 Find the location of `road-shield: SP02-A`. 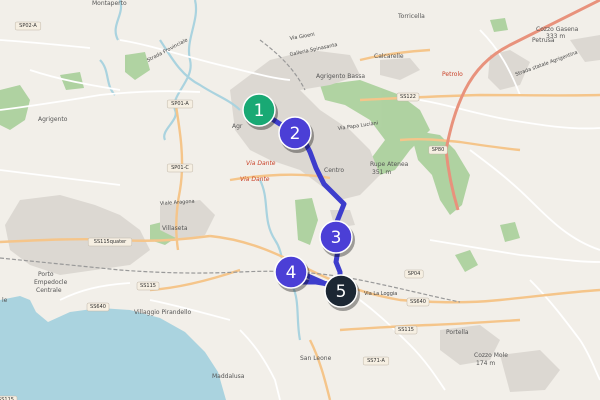

road-shield: SP02-A is located at coordinates (28, 26).